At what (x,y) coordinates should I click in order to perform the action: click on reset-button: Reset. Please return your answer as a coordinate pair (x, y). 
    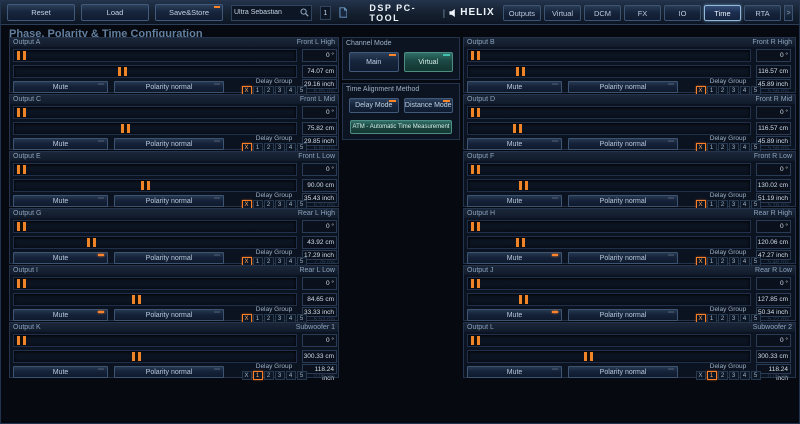
    Looking at the image, I should click on (41, 12).